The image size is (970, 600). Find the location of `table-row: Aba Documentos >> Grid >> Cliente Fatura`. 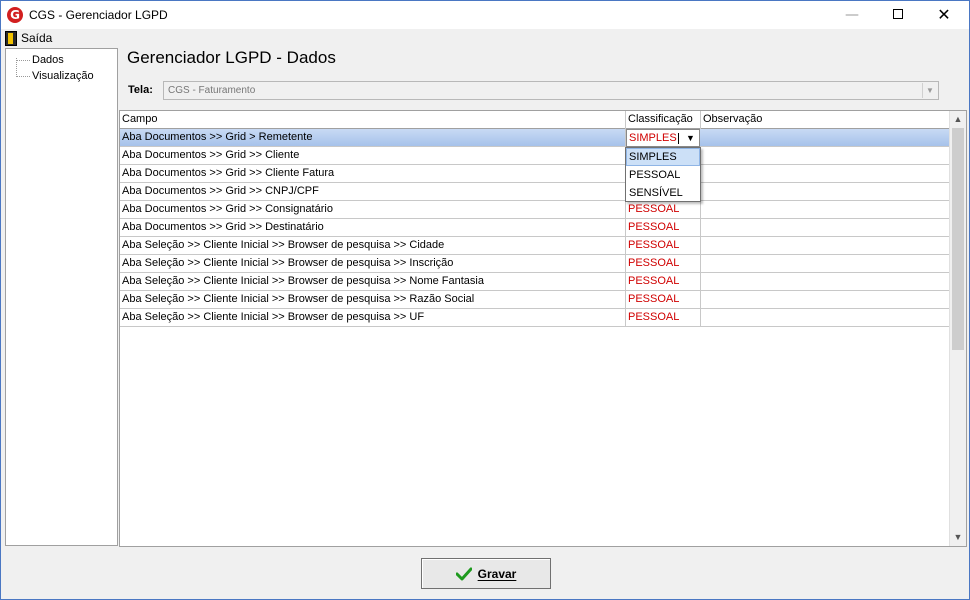

table-row: Aba Documentos >> Grid >> Cliente Fatura is located at coordinates (535, 174).